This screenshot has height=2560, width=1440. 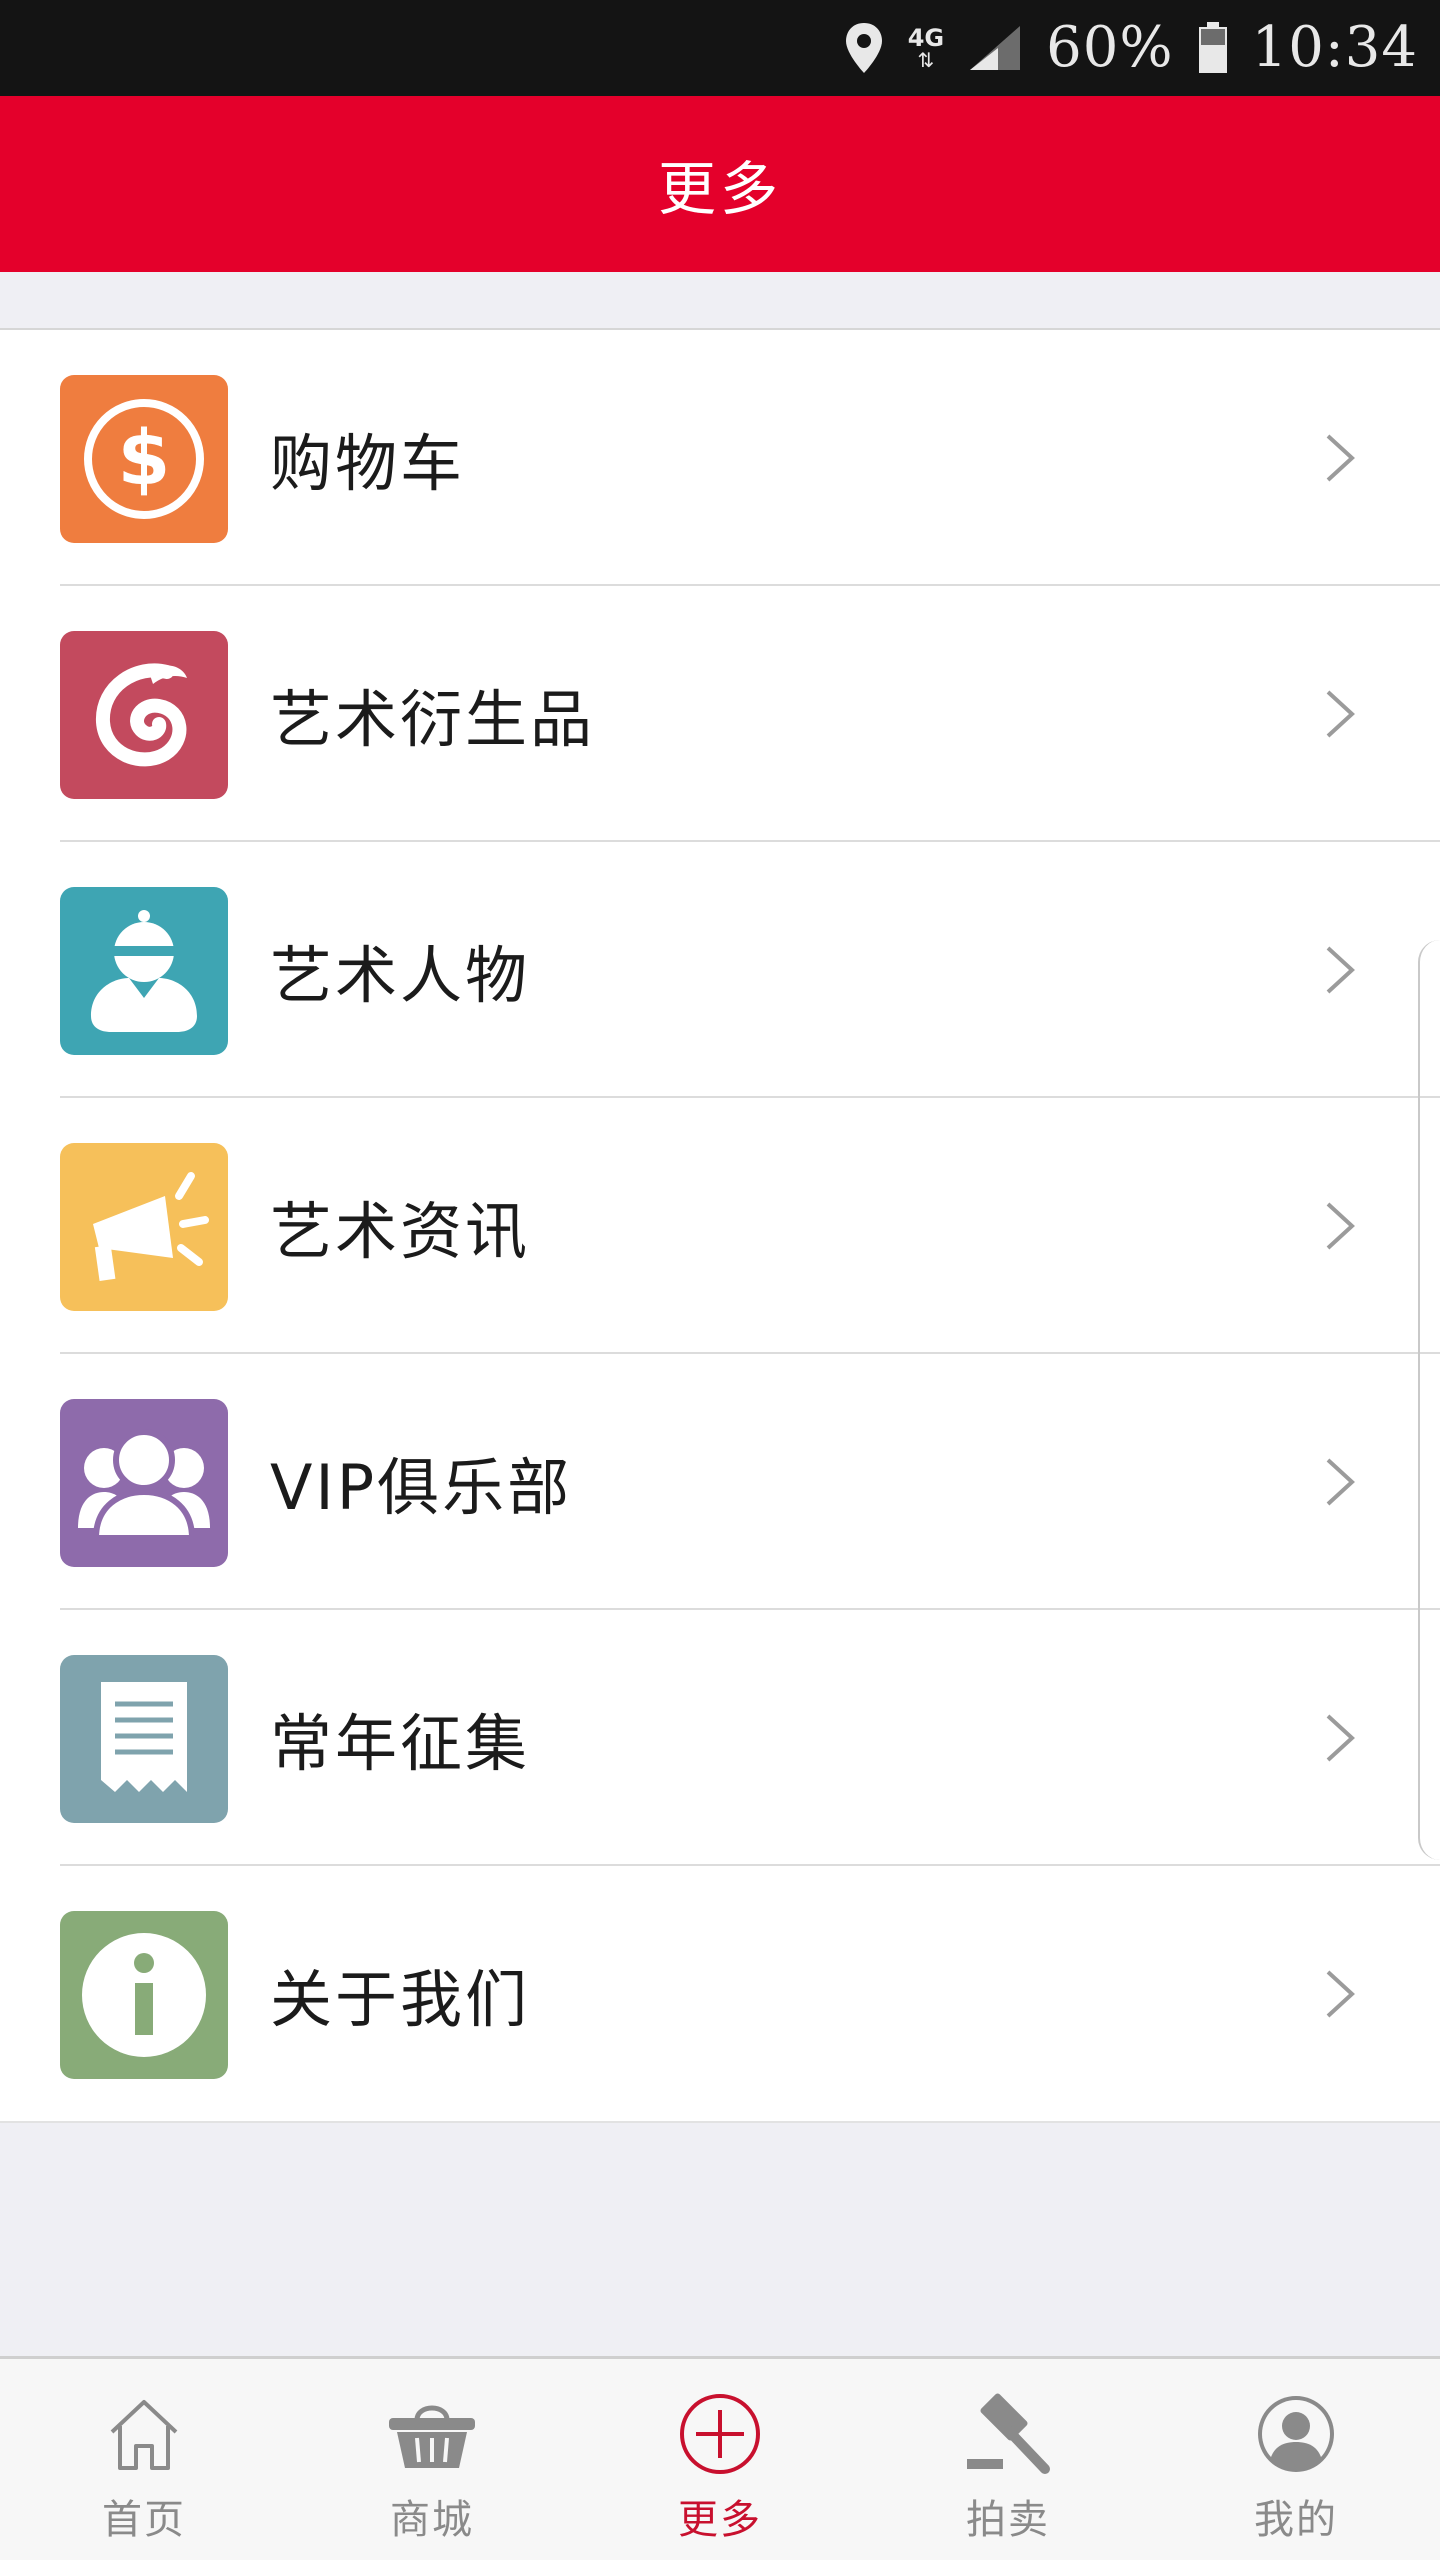 I want to click on menu-item-art-people: 艺术人物, so click(x=720, y=970).